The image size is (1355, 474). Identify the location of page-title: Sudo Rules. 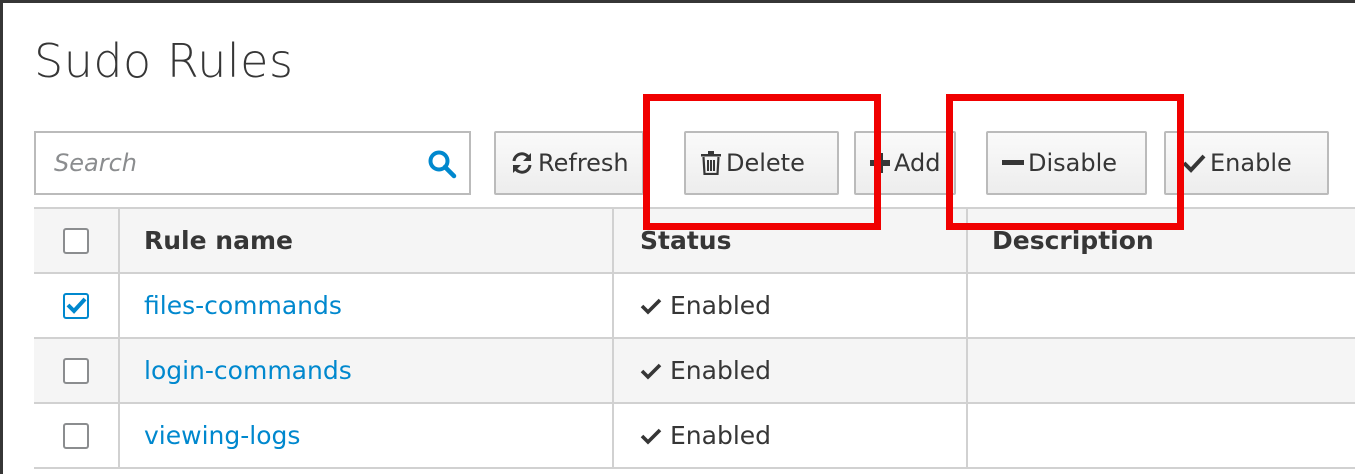
(164, 61).